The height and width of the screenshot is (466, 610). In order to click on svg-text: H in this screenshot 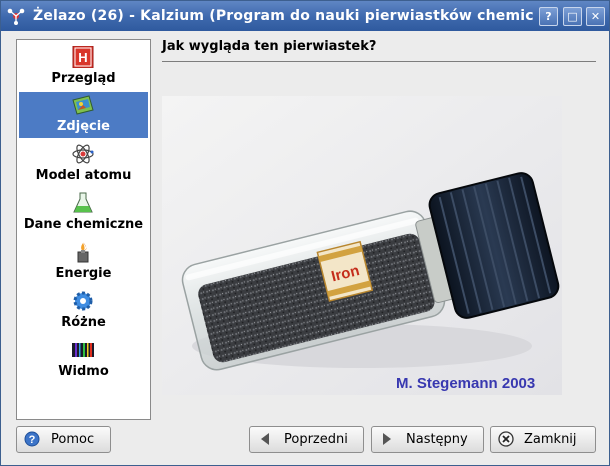, I will do `click(82, 57)`.